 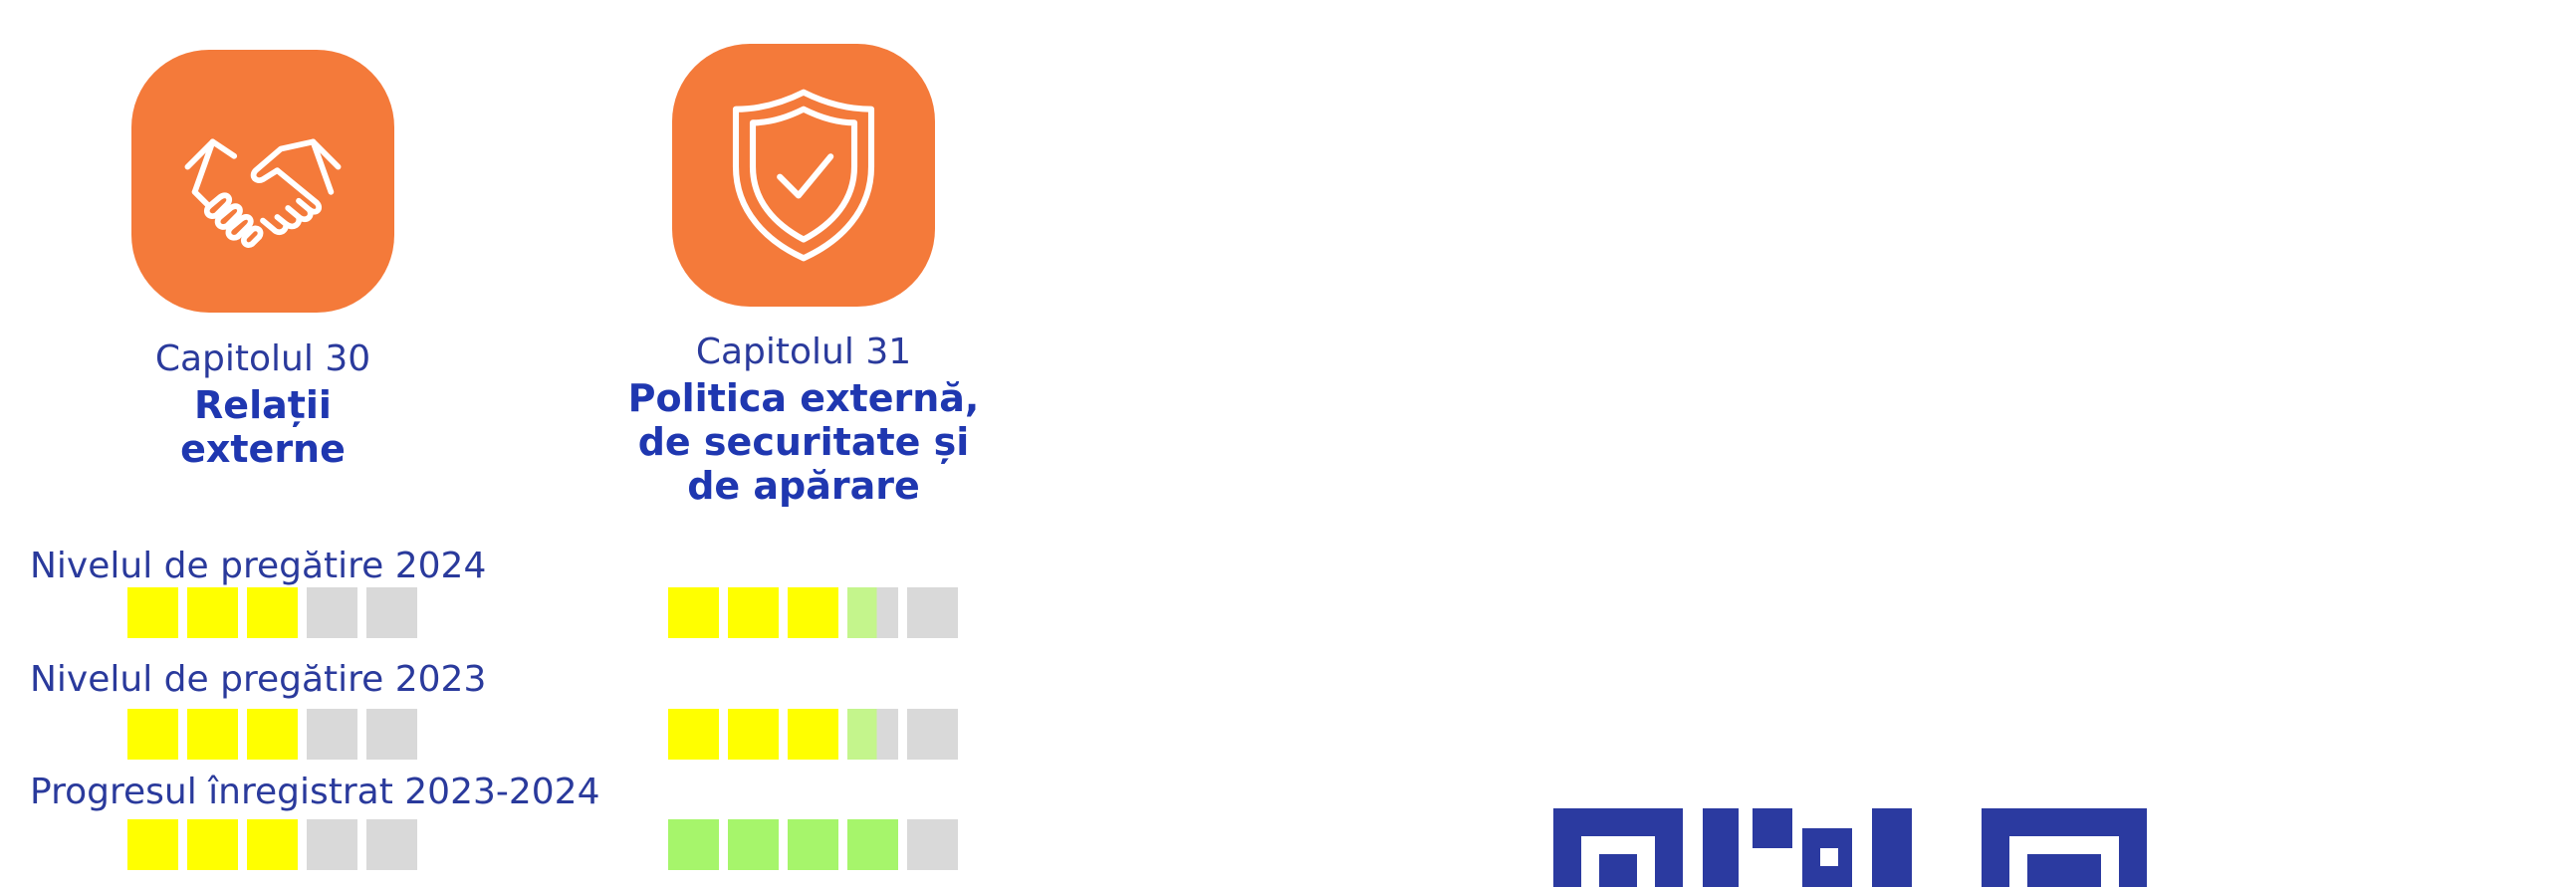 I want to click on level-label-2023: Nivelul de pregătire 2023, so click(x=258, y=679).